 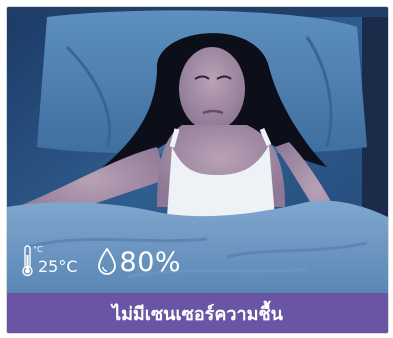 What do you see at coordinates (38, 249) in the screenshot?
I see `temperature-unit-label: °C` at bounding box center [38, 249].